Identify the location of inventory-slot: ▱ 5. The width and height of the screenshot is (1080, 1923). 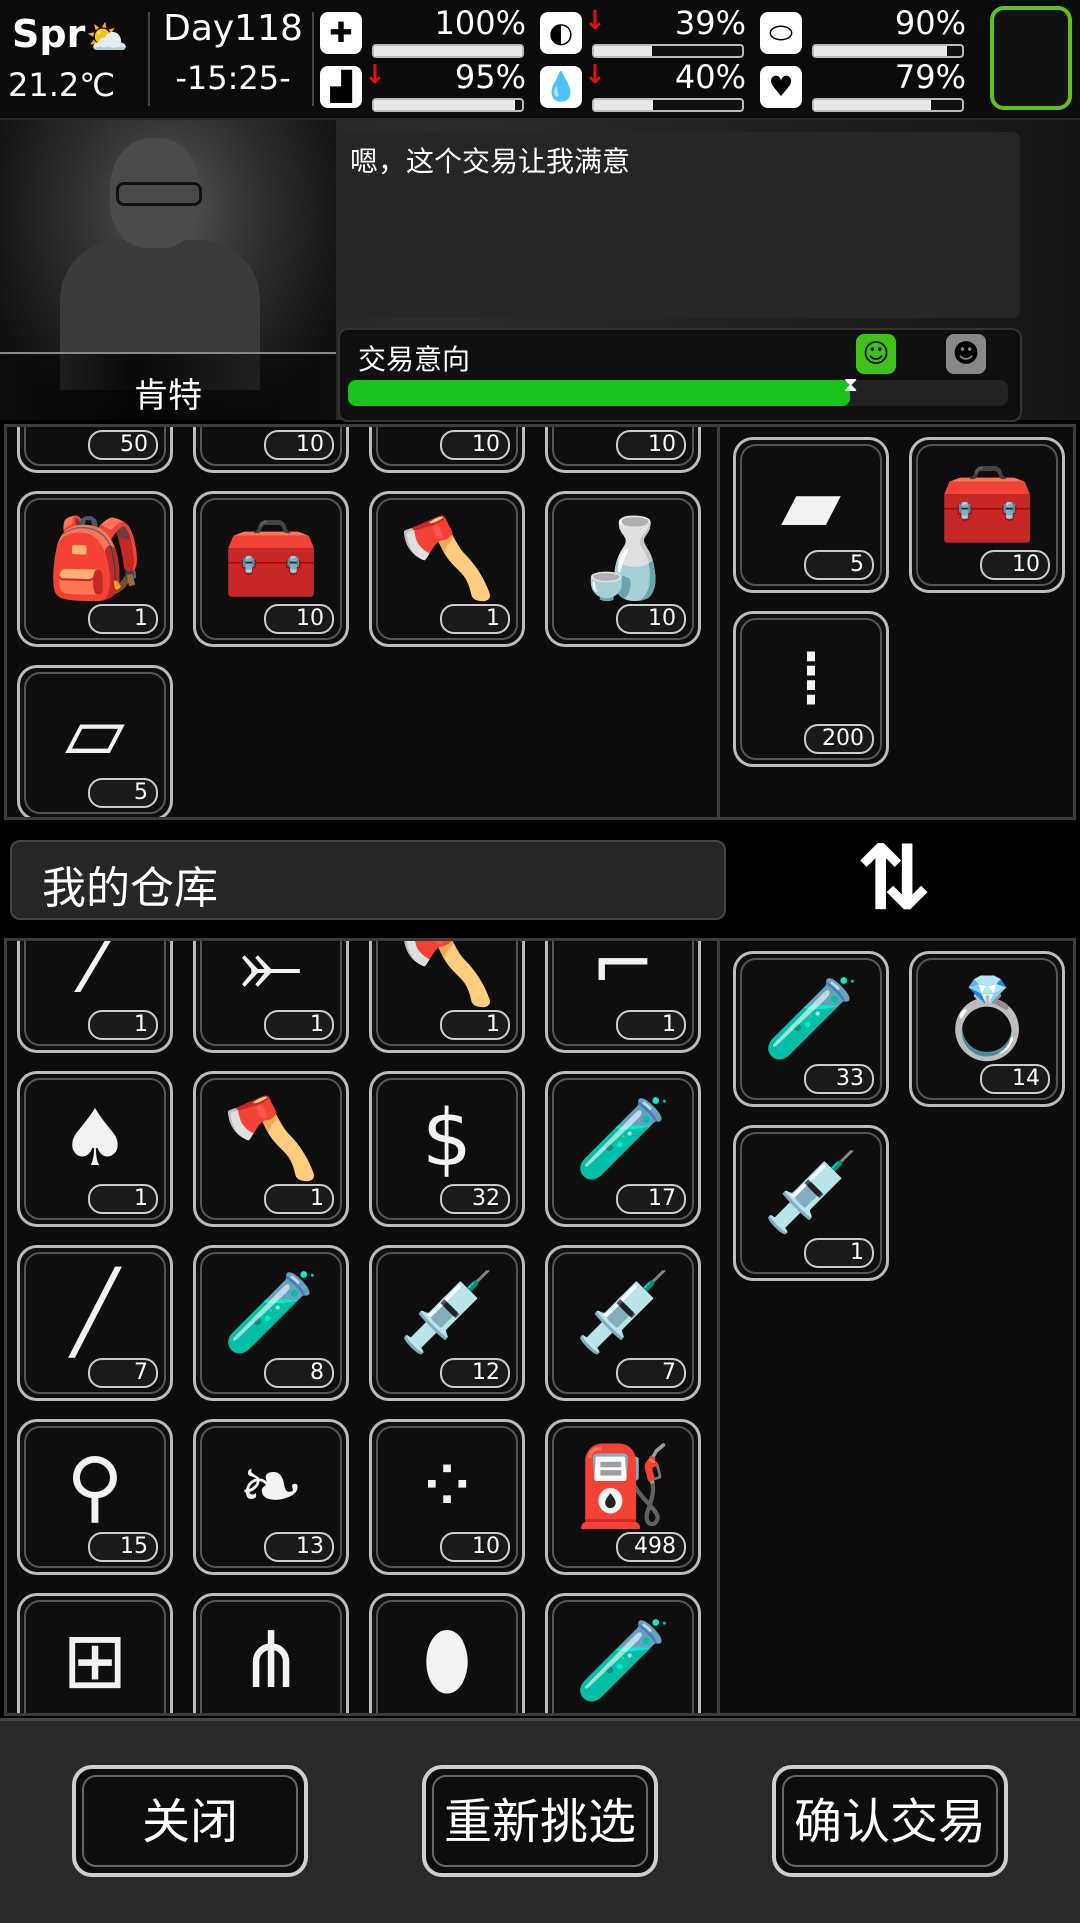
(95, 741).